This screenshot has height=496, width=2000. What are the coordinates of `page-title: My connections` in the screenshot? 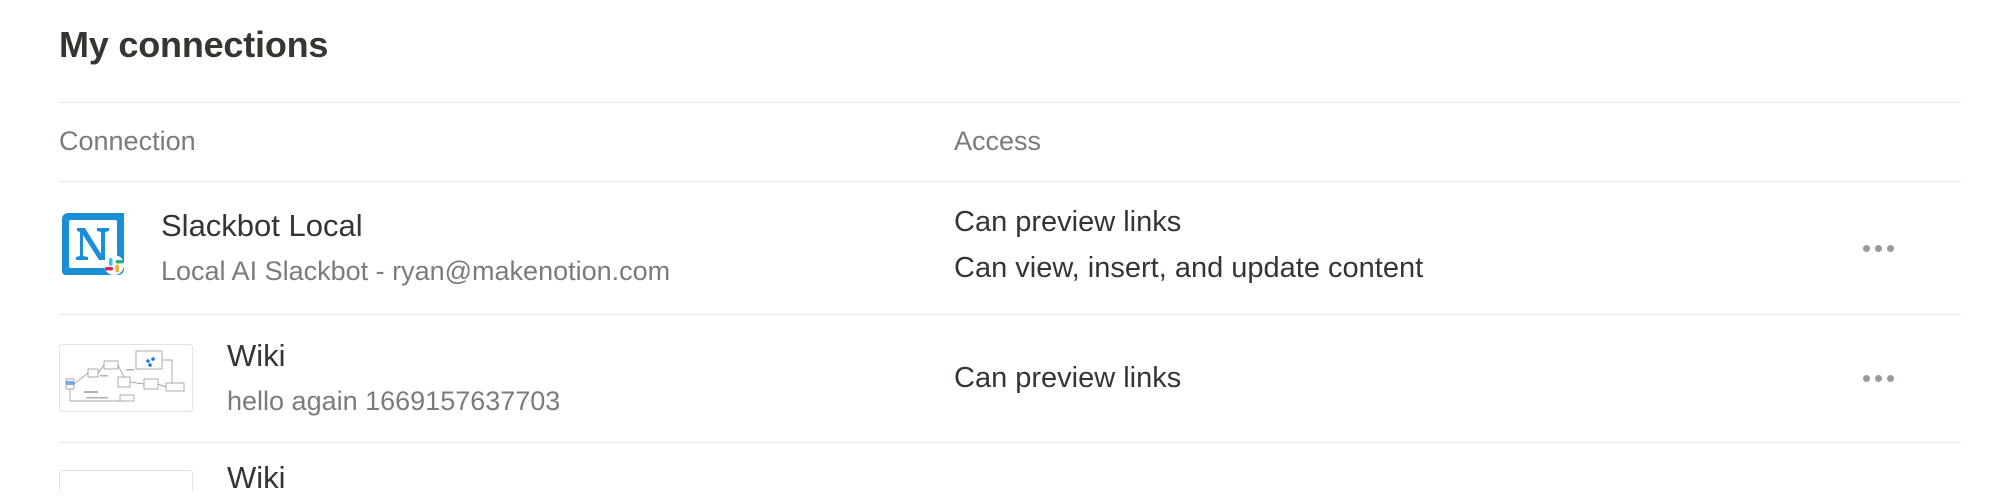 It's located at (194, 44).